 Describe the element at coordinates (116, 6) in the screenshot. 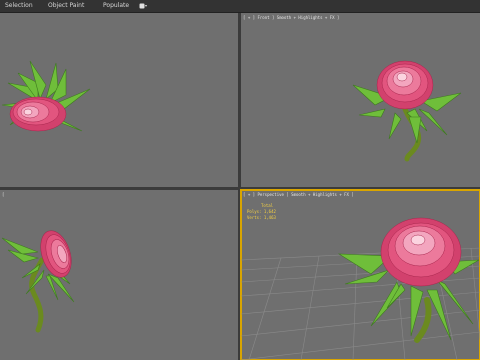

I see `tab-populate: Populate` at that location.